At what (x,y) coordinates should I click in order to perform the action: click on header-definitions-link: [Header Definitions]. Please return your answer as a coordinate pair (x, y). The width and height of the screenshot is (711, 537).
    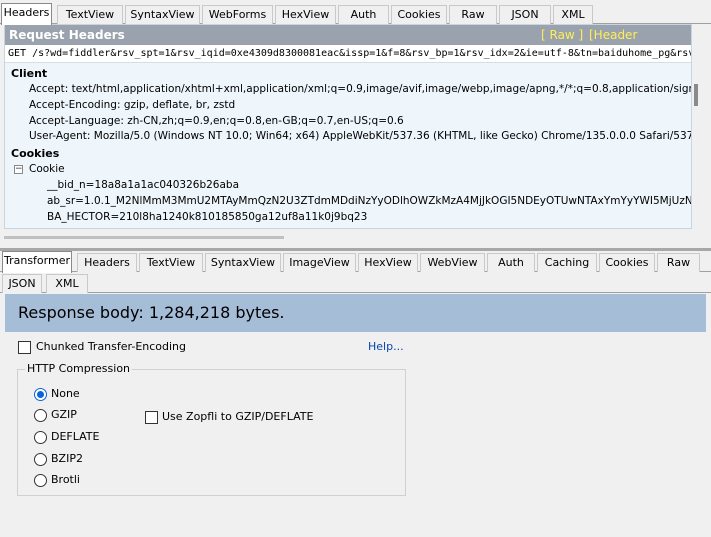
    Looking at the image, I should click on (640, 43).